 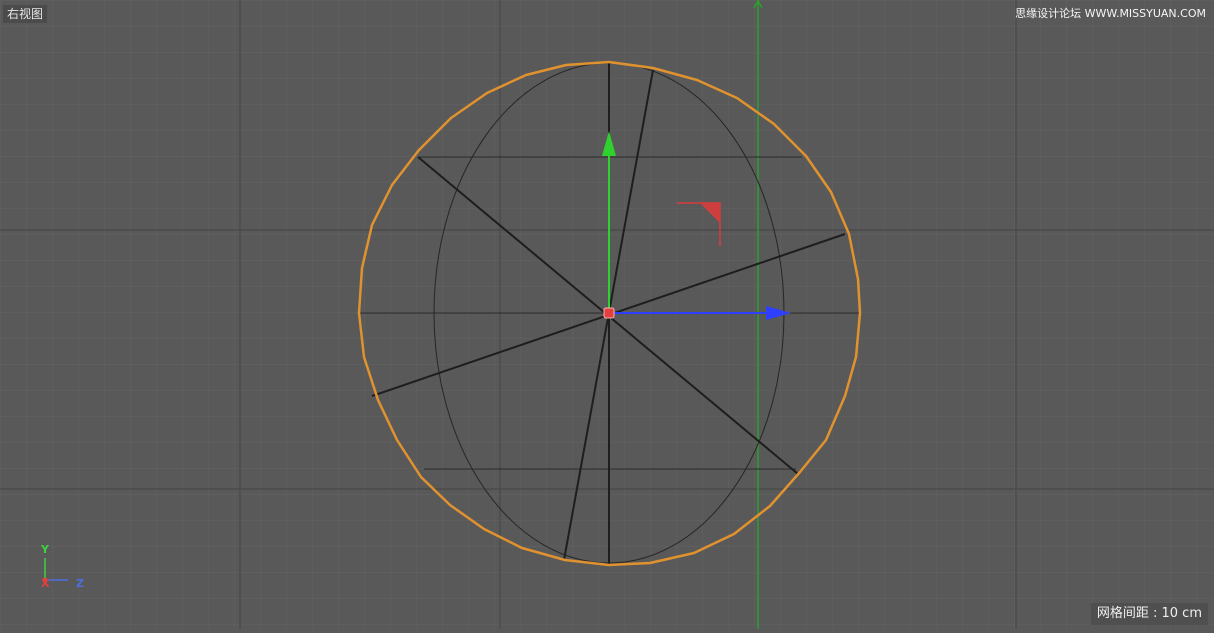 I want to click on gizmo-center-handle, so click(x=609, y=313).